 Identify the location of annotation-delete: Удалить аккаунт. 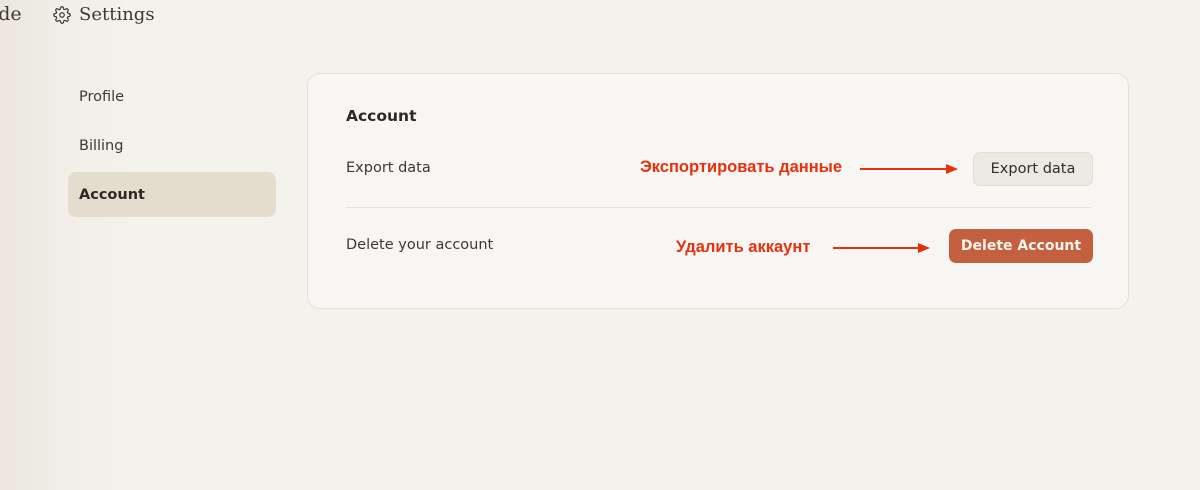
(743, 247).